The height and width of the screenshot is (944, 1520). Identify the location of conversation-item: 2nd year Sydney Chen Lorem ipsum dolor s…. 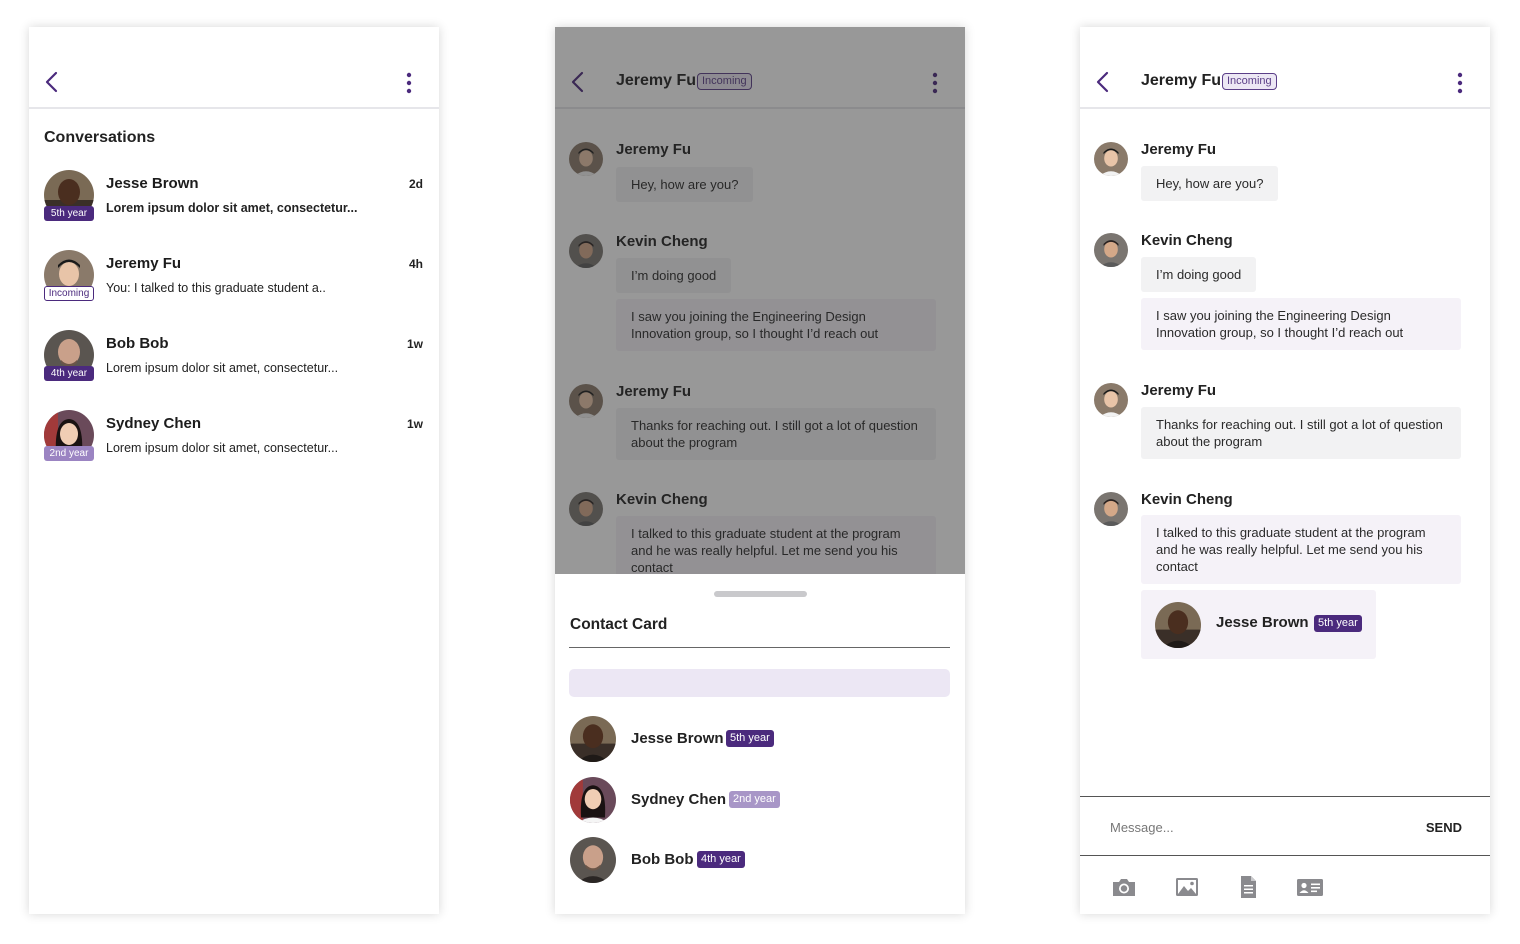
(234, 440).